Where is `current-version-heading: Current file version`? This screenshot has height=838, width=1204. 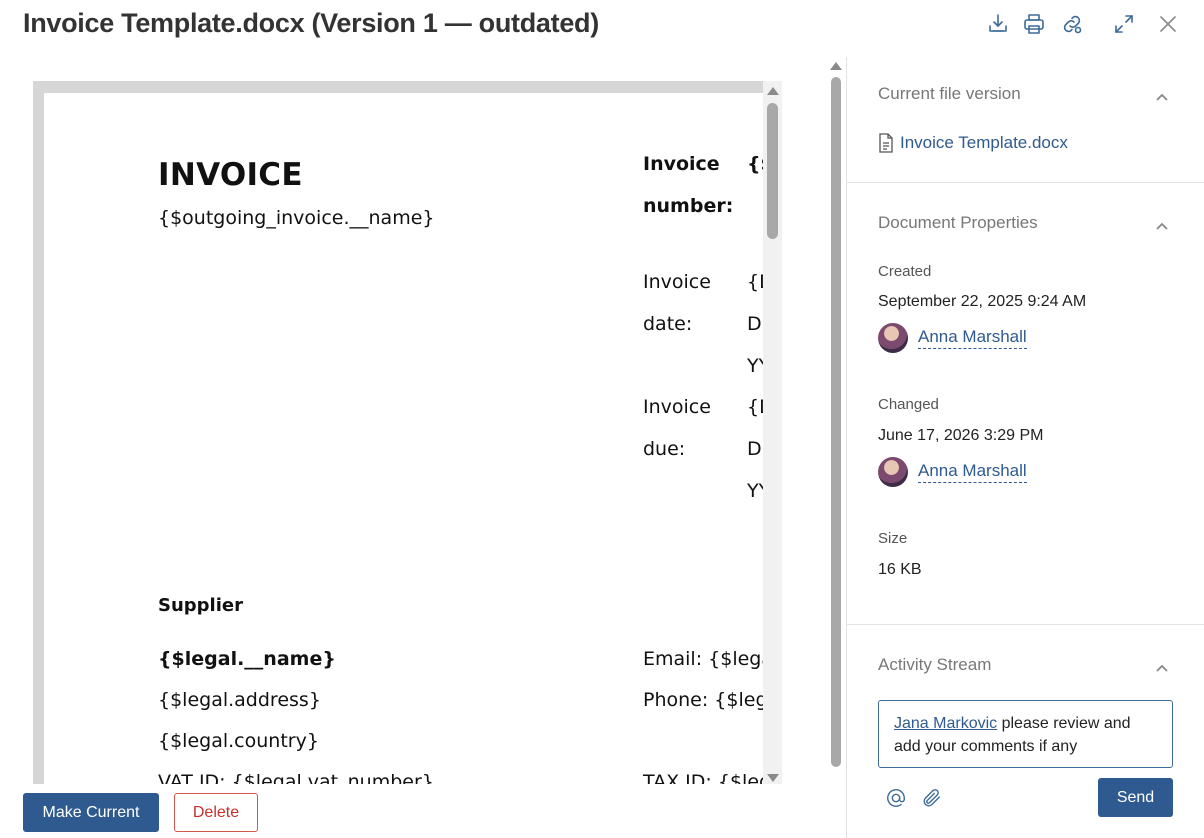
current-version-heading: Current file version is located at coordinates (949, 93).